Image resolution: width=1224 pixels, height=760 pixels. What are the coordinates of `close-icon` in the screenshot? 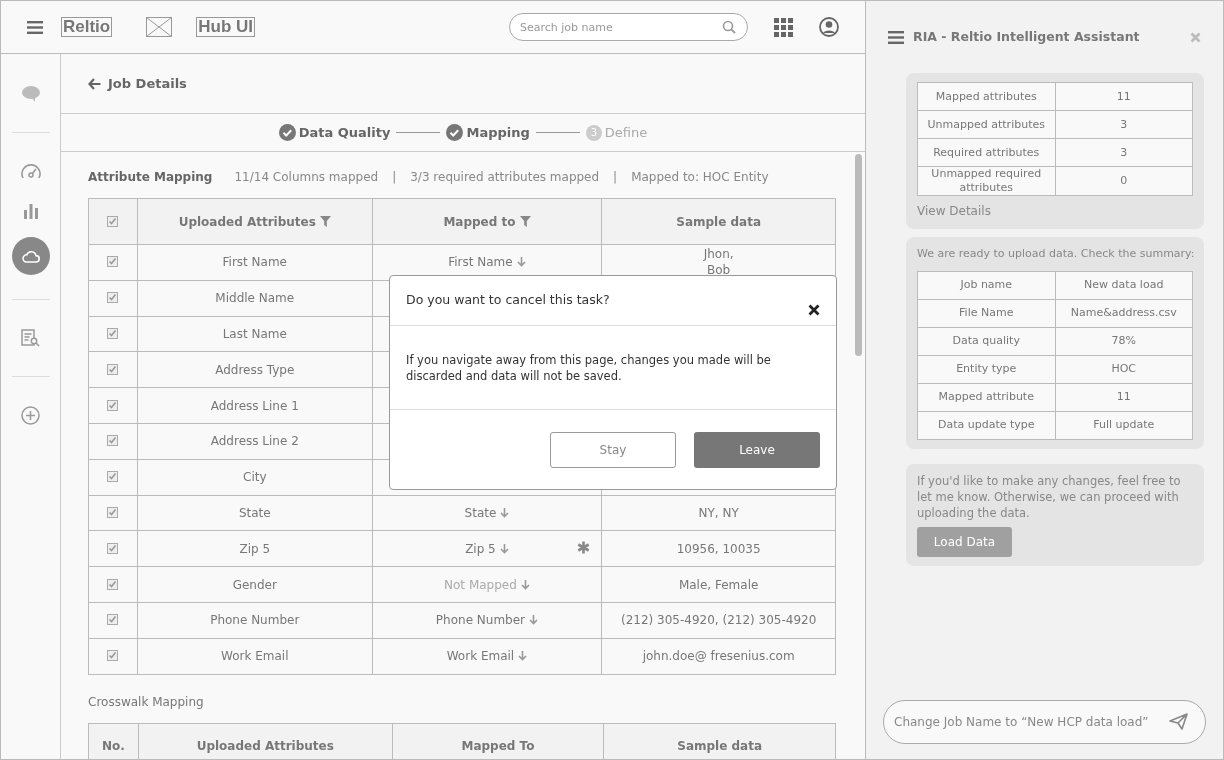 It's located at (814, 309).